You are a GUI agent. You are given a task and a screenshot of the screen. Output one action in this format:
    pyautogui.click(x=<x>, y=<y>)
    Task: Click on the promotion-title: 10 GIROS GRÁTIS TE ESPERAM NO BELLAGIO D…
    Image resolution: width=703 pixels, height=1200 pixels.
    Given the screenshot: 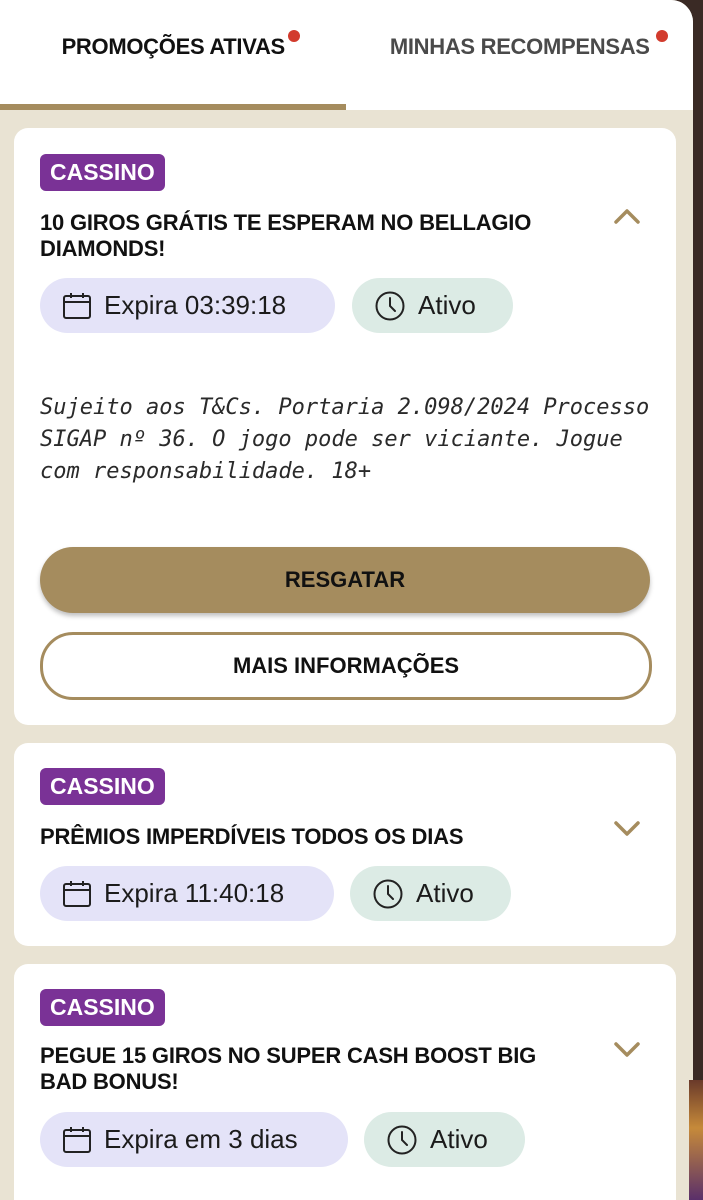 What is the action you would take?
    pyautogui.click(x=286, y=235)
    